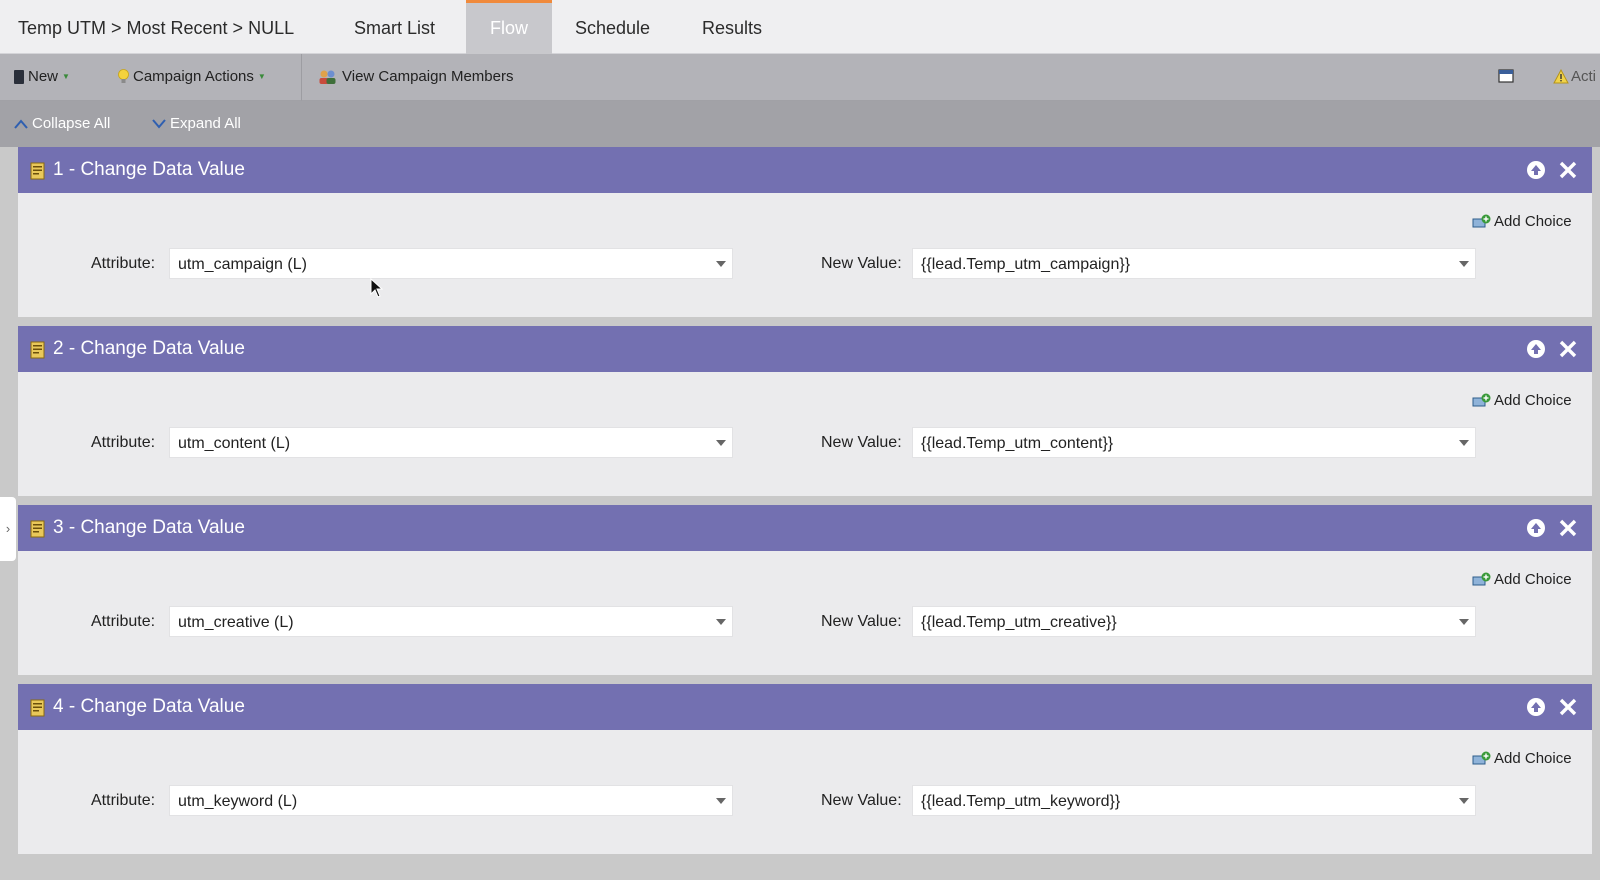 This screenshot has width=1600, height=880. I want to click on campaign-actions-label: Campaign Actions, so click(193, 76).